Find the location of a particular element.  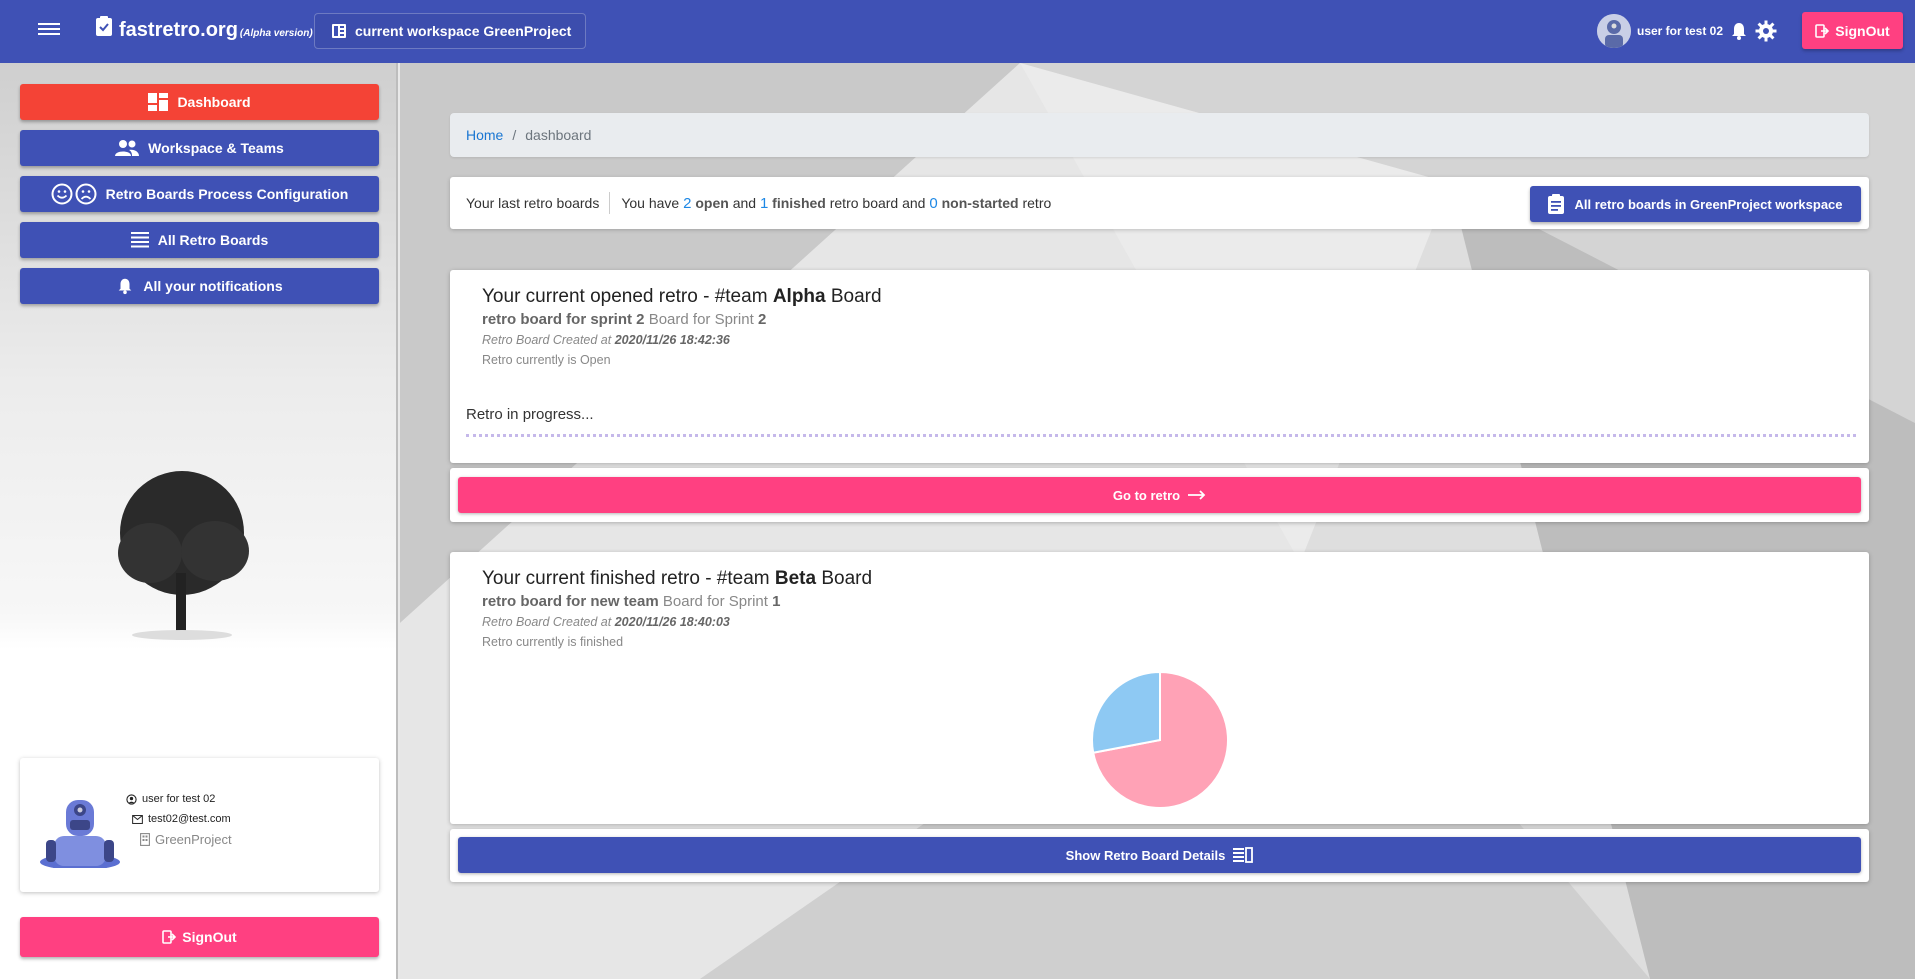

opened-title-prefix: Your current opened retro - #team is located at coordinates (625, 296).